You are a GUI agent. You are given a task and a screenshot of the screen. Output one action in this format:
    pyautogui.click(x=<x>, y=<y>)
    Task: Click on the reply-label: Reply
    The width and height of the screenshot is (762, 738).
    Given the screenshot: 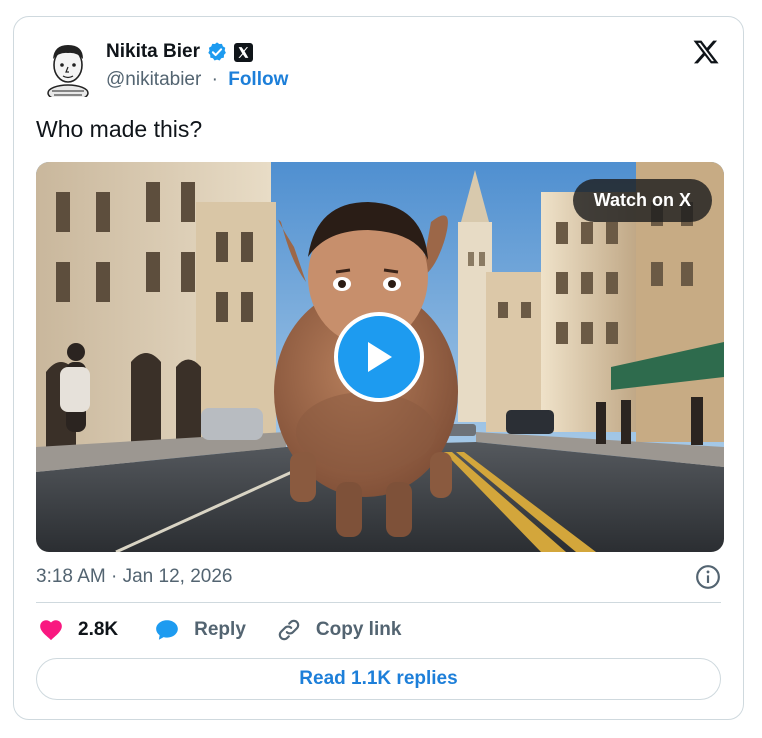 What is the action you would take?
    pyautogui.click(x=220, y=629)
    